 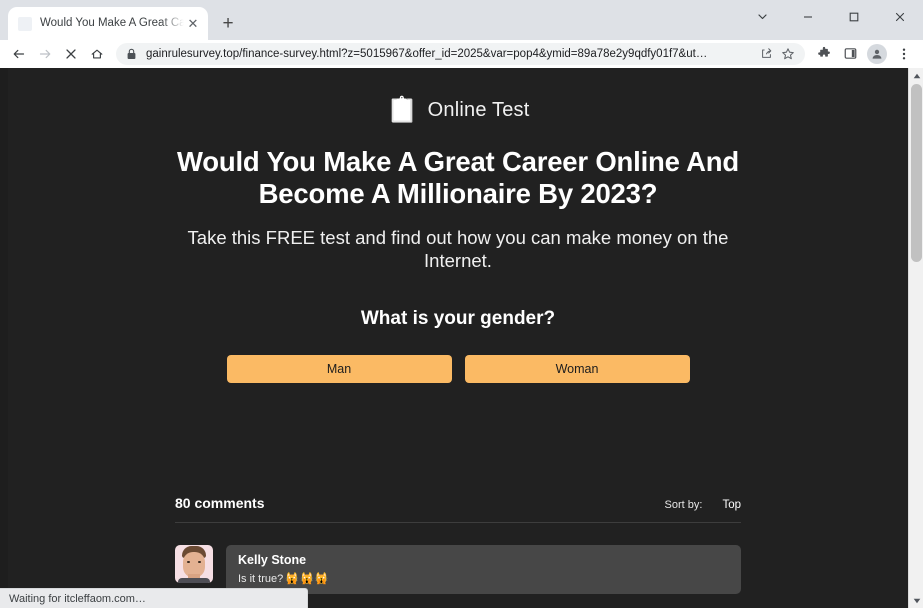 I want to click on browser-tab: Would You Make A Great Career ✕, so click(x=108, y=23).